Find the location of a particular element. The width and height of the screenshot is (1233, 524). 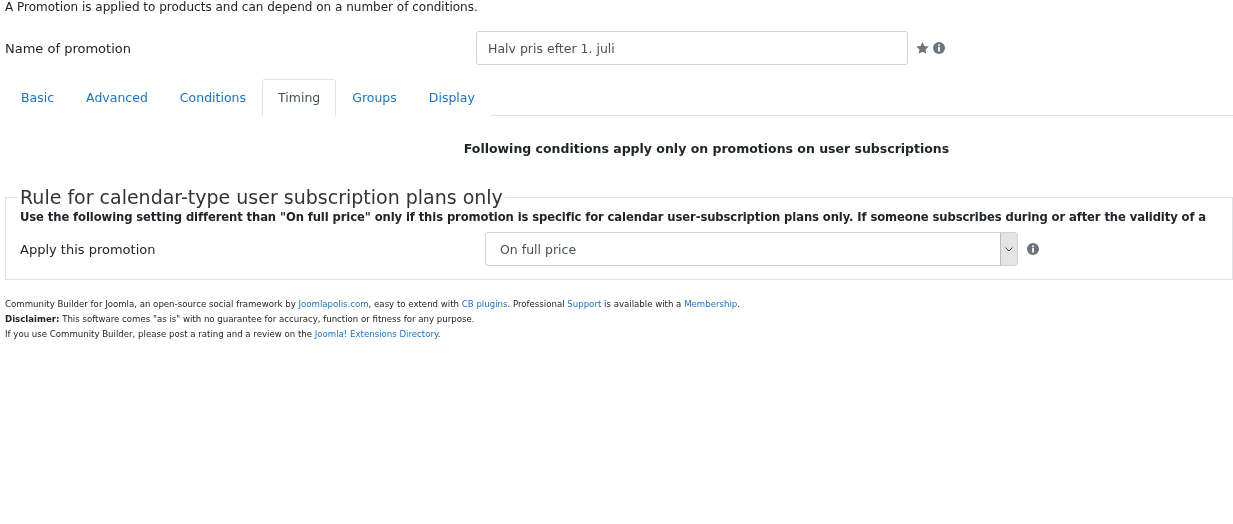

footer-text: Disclaimer: This software comes "as is" with no guarantee for accuracy, function or fitness for any purpose. is located at coordinates (240, 319).